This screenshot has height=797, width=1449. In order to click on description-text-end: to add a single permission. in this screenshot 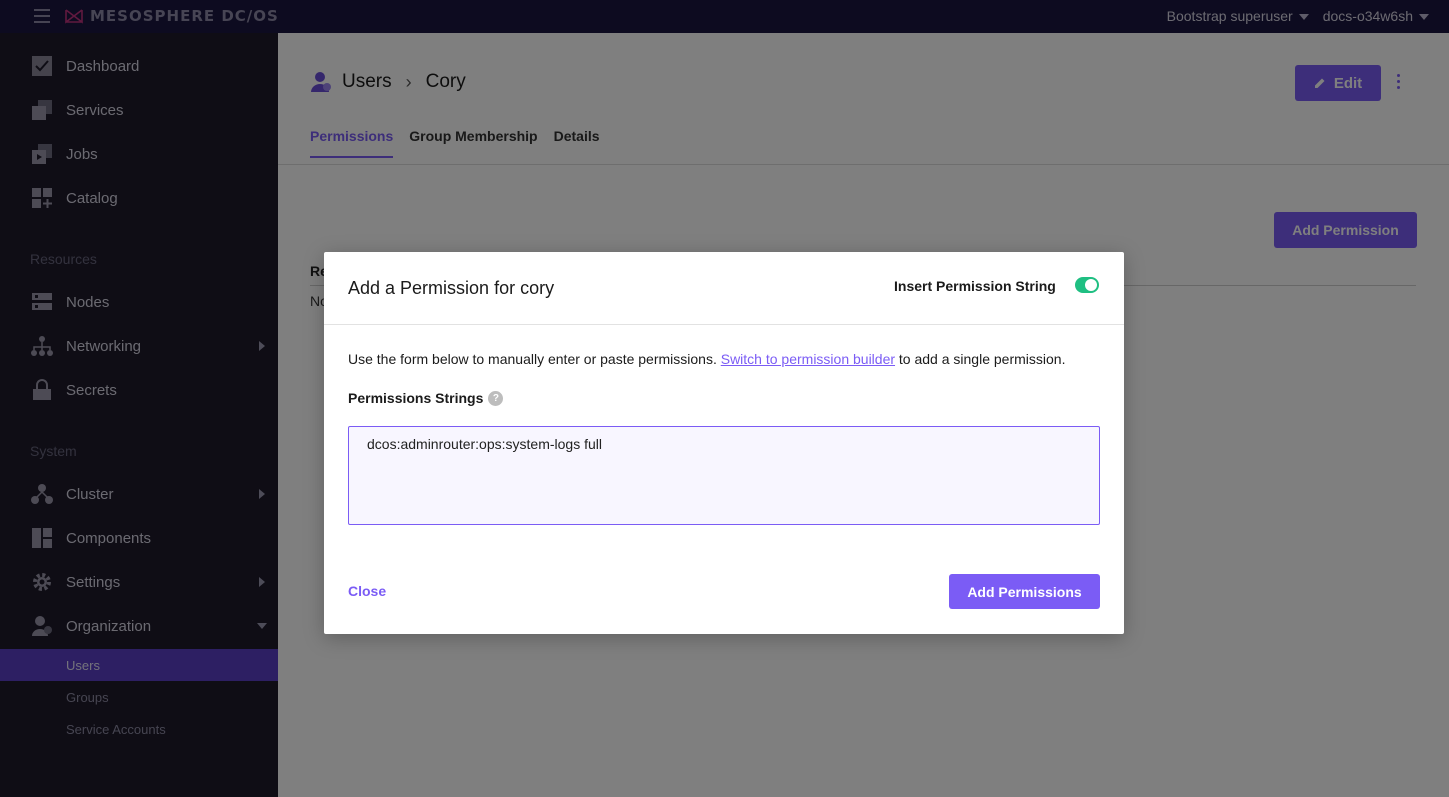, I will do `click(982, 359)`.